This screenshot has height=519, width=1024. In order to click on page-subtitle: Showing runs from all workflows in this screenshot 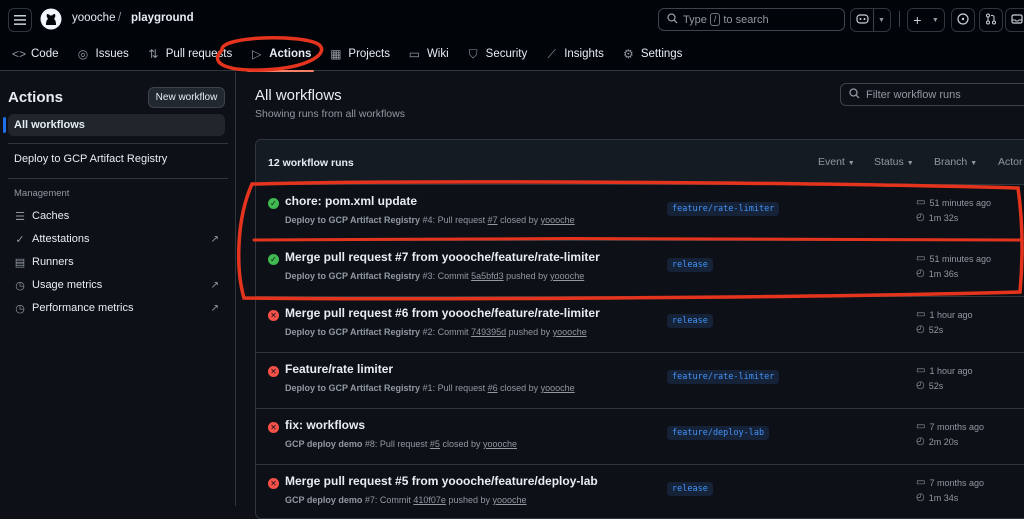, I will do `click(330, 114)`.